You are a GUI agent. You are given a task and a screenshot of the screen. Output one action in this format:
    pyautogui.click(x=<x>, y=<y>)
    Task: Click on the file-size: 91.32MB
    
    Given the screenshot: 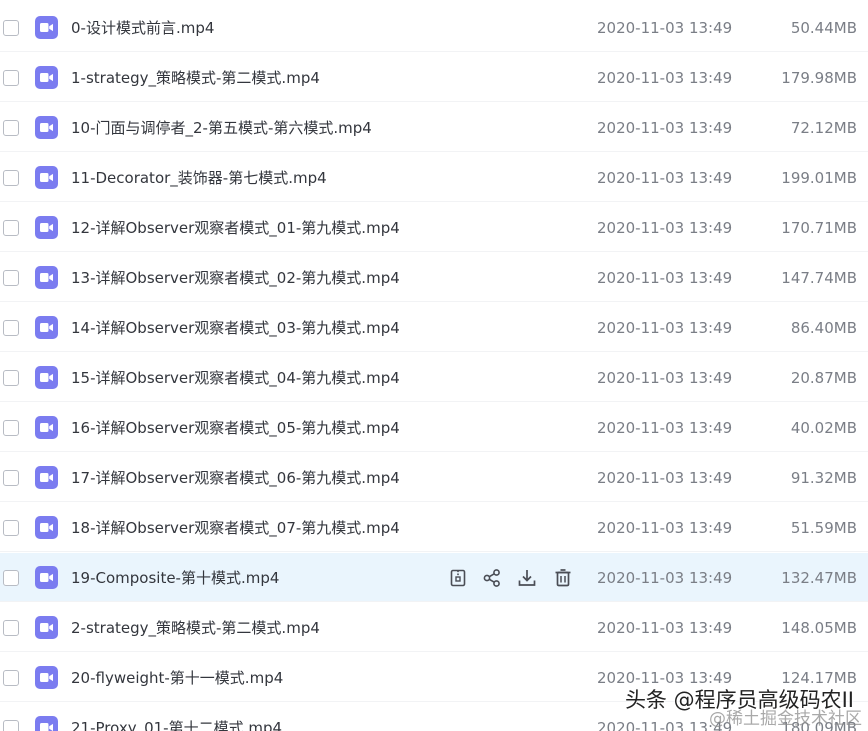 What is the action you would take?
    pyautogui.click(x=823, y=478)
    